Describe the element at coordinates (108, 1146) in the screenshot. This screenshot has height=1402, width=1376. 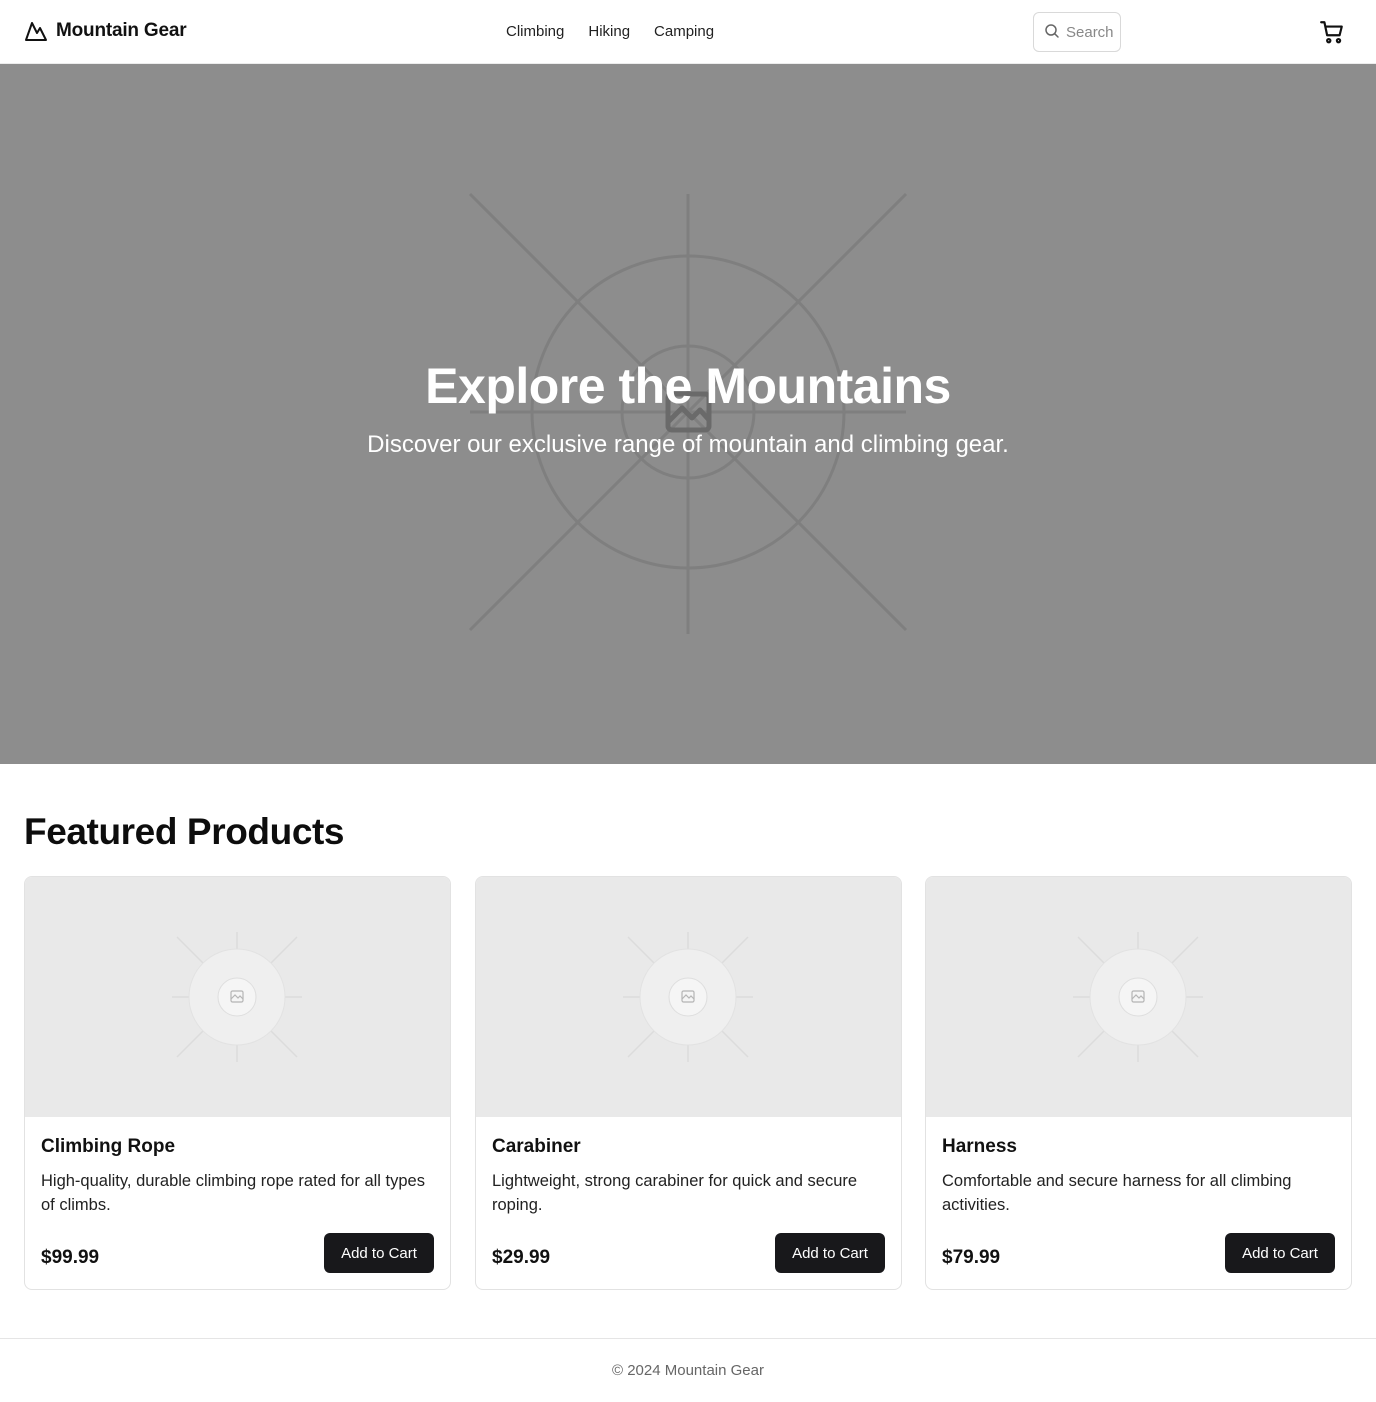
I see `product-name: Climbing Rope` at that location.